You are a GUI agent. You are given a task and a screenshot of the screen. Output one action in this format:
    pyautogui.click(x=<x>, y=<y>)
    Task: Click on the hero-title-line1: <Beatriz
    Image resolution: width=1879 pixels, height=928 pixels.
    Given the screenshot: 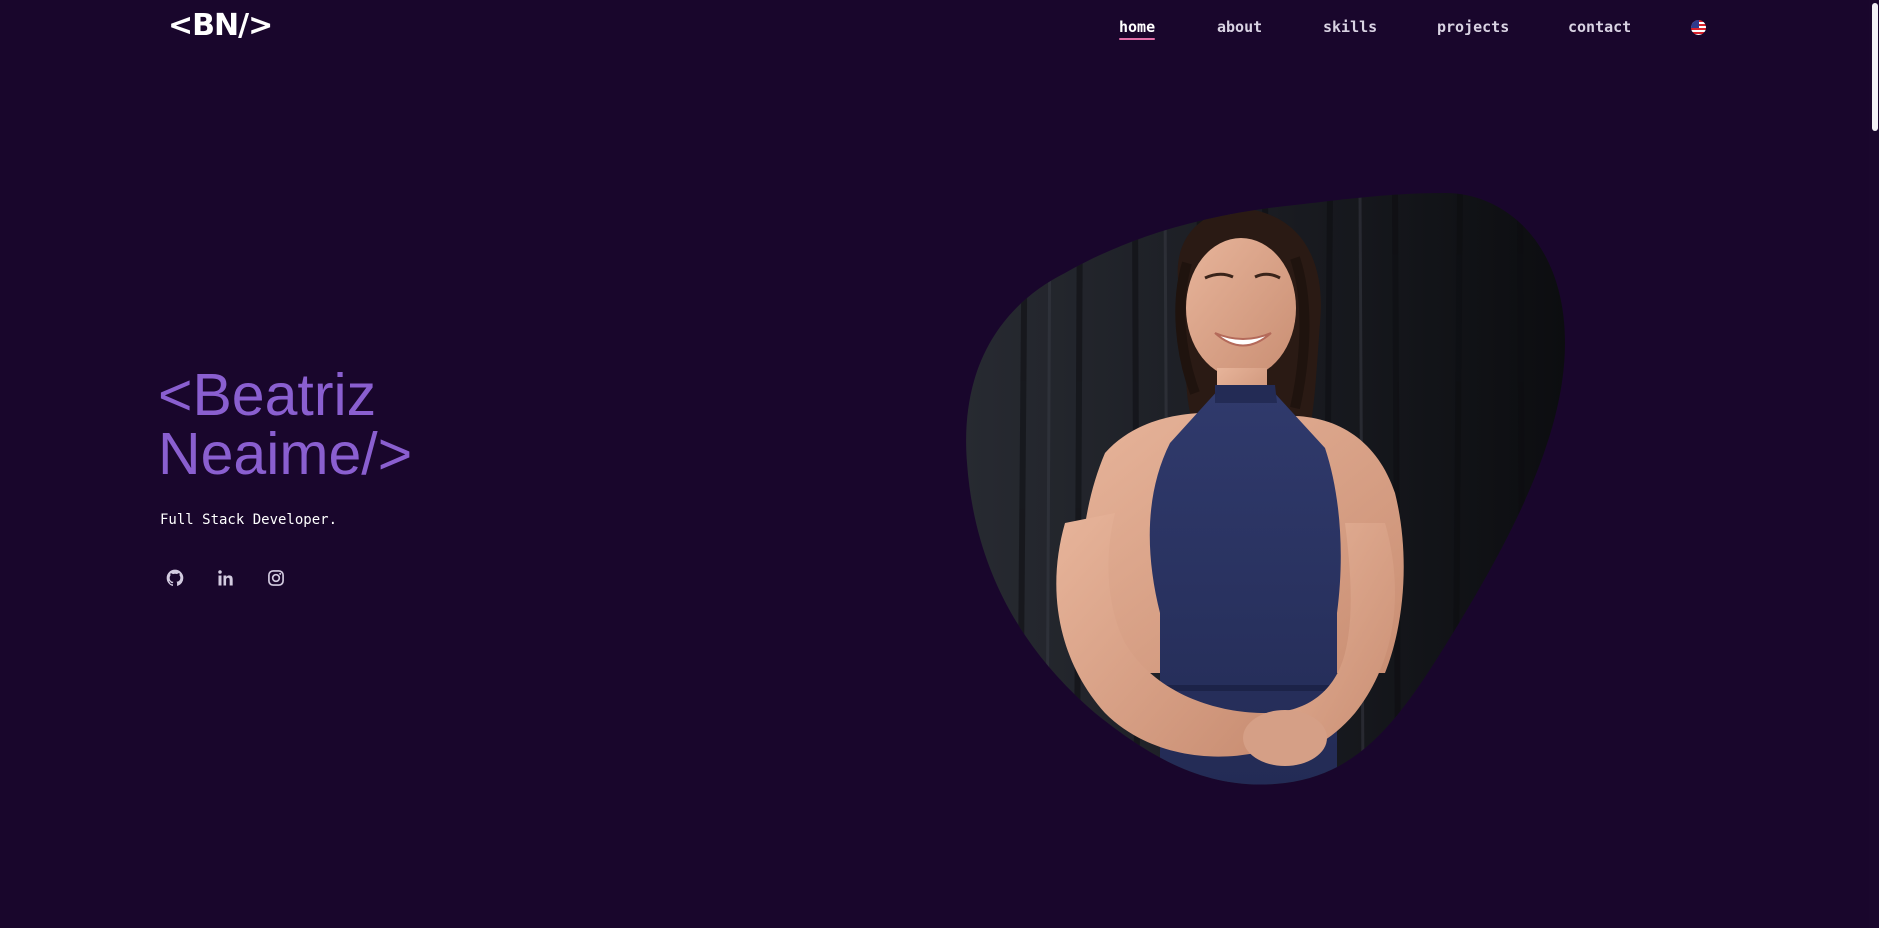 What is the action you would take?
    pyautogui.click(x=267, y=395)
    